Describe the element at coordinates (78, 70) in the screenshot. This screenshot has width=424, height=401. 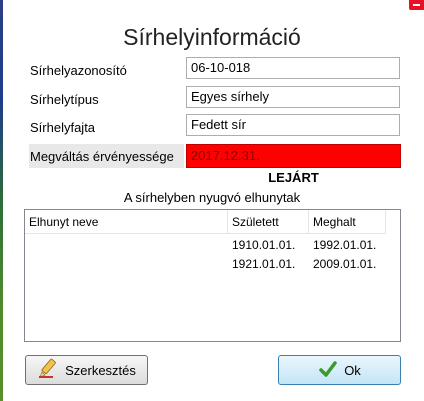
I see `grave-id-label: Sírhelyazonosító` at that location.